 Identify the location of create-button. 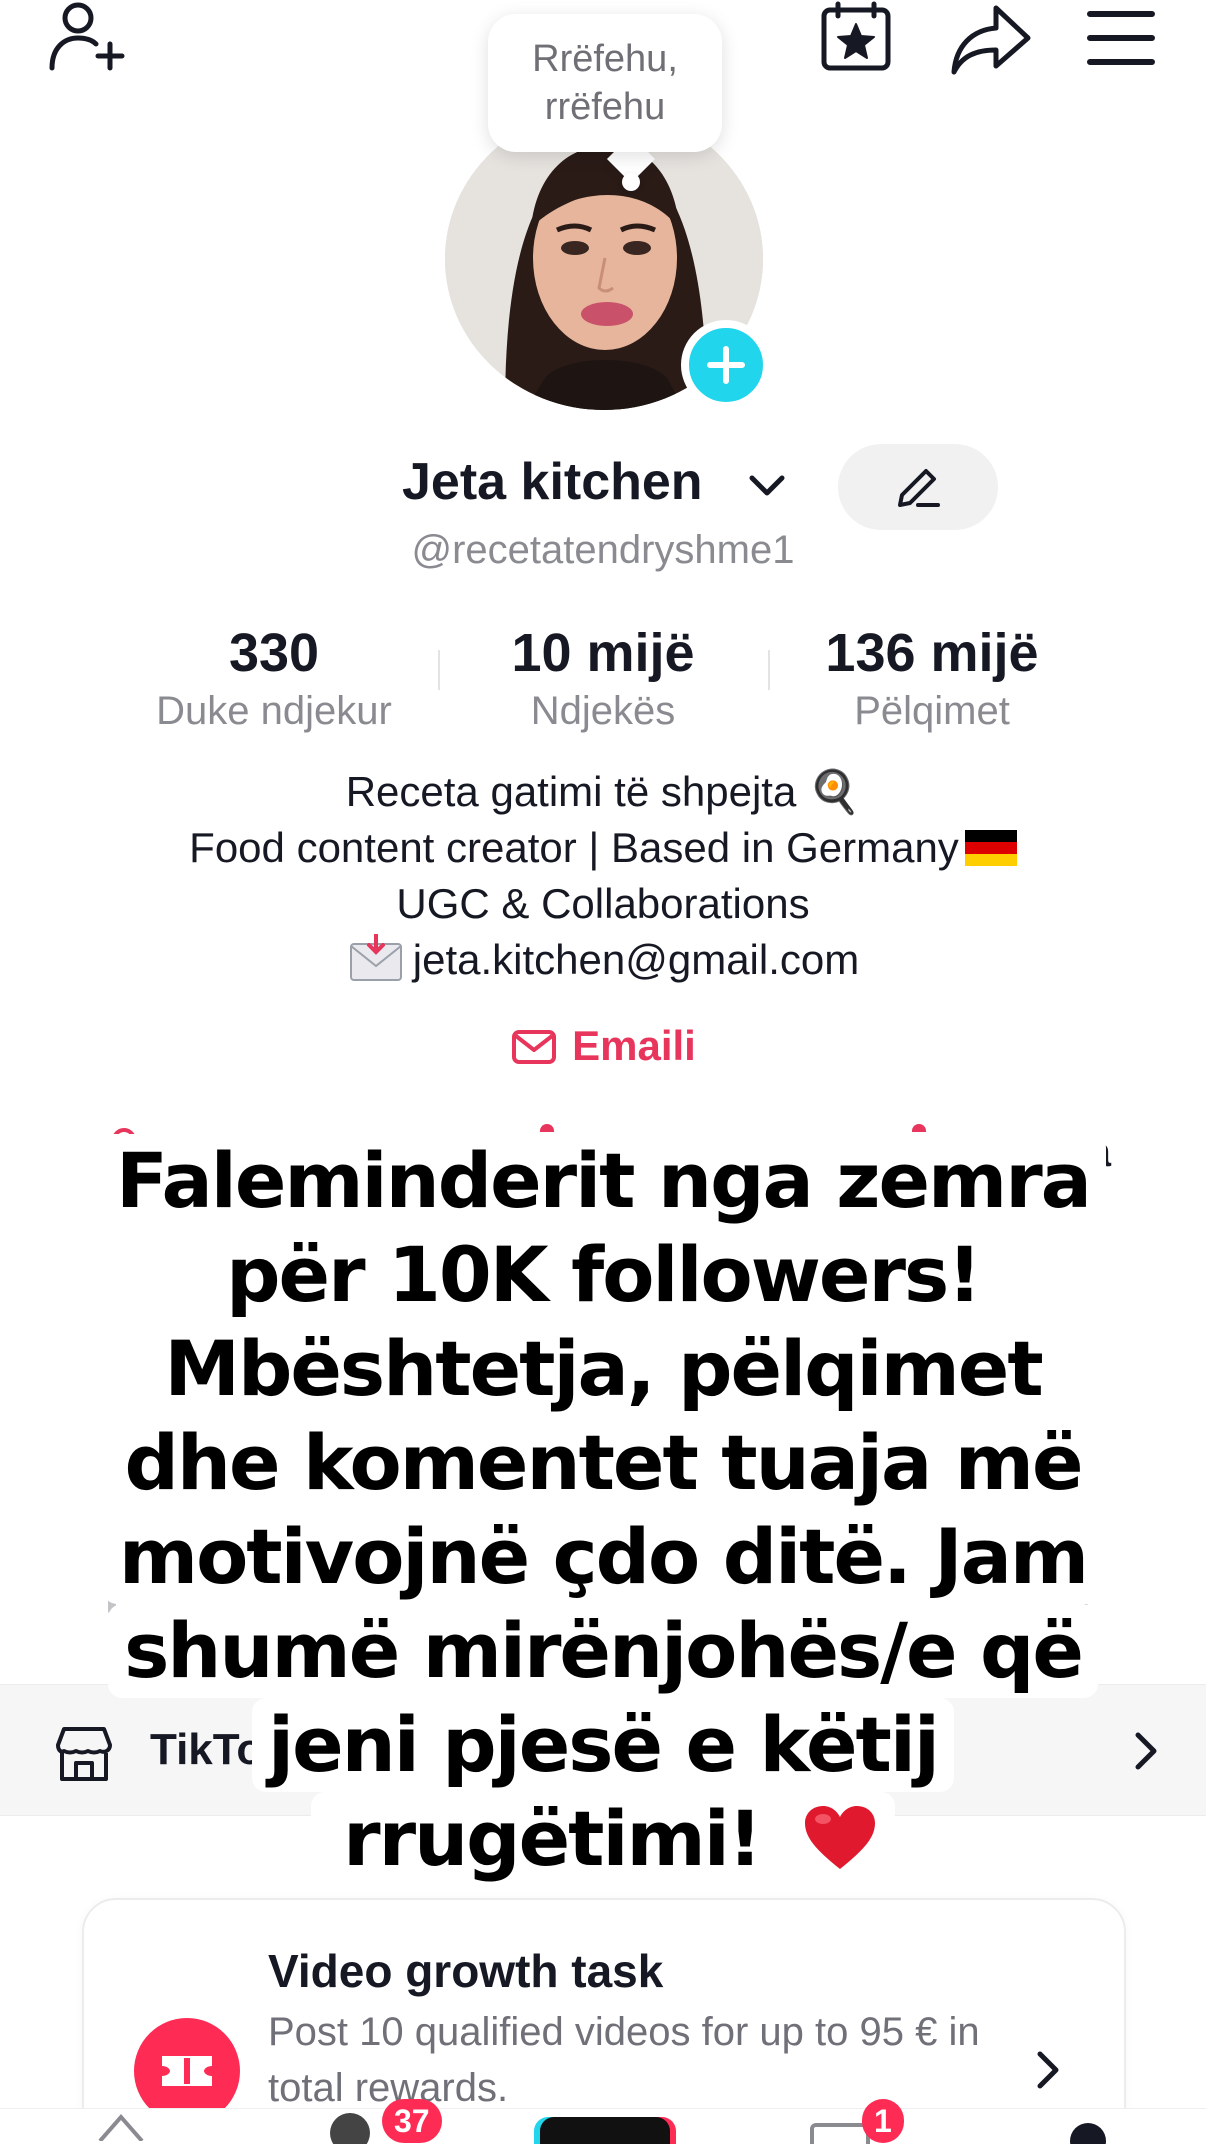
(605, 2130).